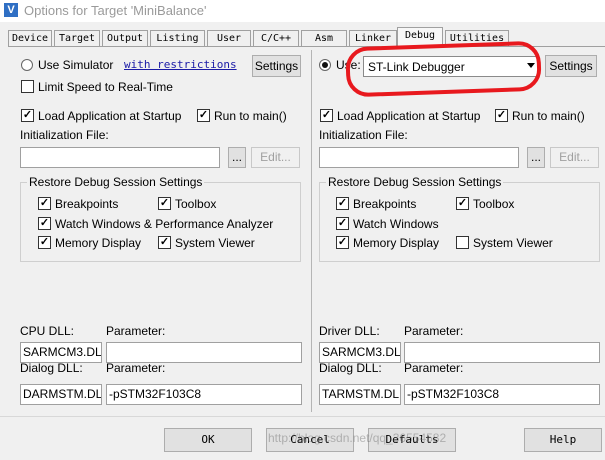 Image resolution: width=605 pixels, height=460 pixels. I want to click on right-run-to-main-label: Run to main(), so click(548, 116).